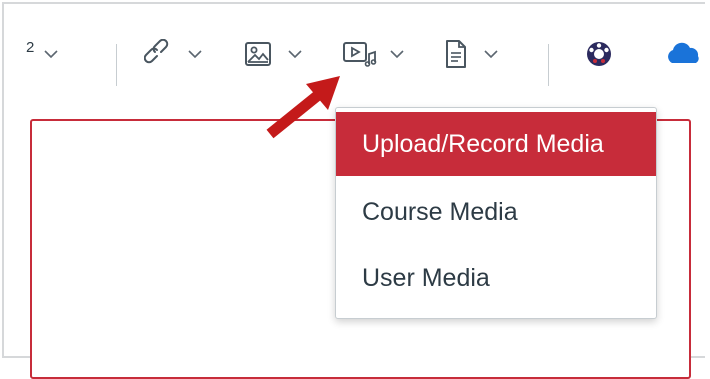 The image size is (710, 379). Describe the element at coordinates (156, 51) in the screenshot. I see `link-icon` at that location.